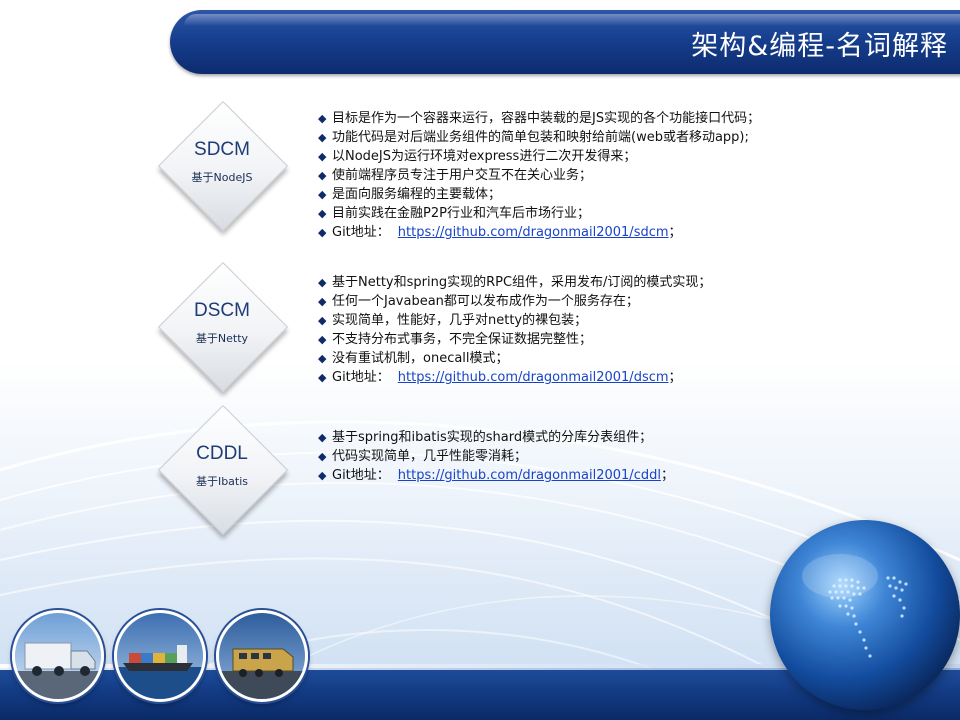 Image resolution: width=960 pixels, height=720 pixels. I want to click on dscm-title: DSCM, so click(222, 310).